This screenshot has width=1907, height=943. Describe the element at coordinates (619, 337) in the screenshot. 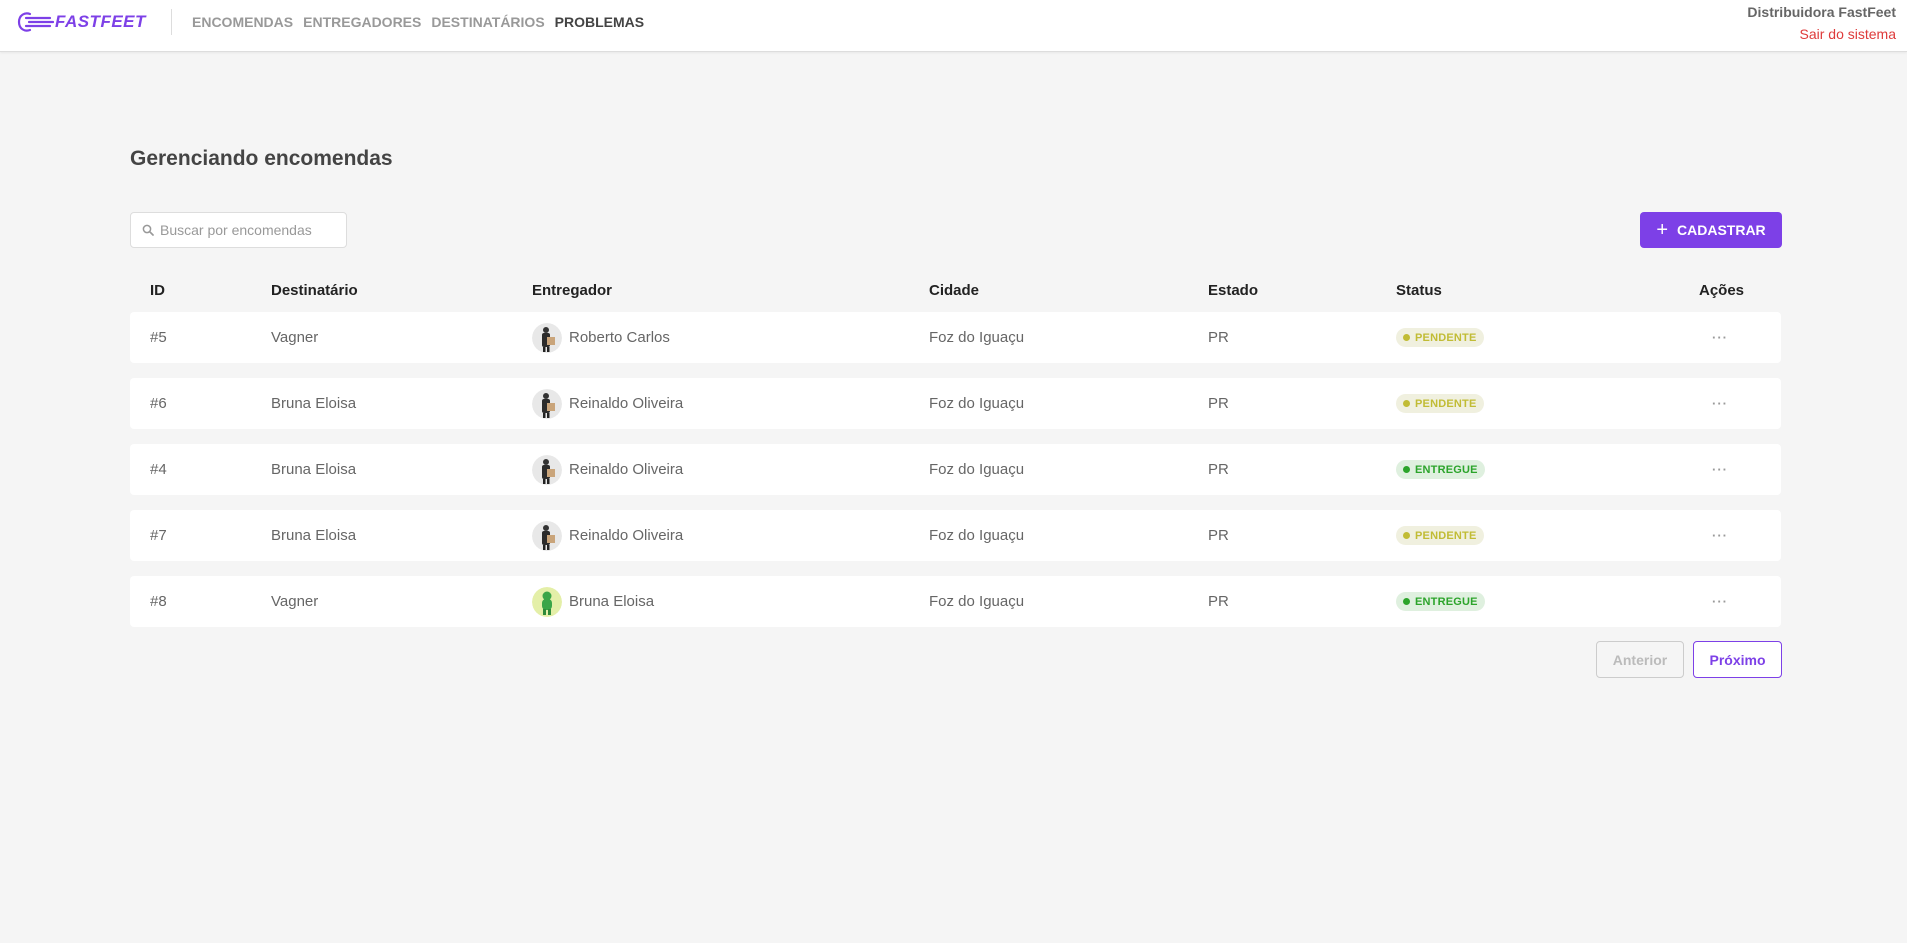

I see `deliveryman-name: Roberto Carlos` at that location.